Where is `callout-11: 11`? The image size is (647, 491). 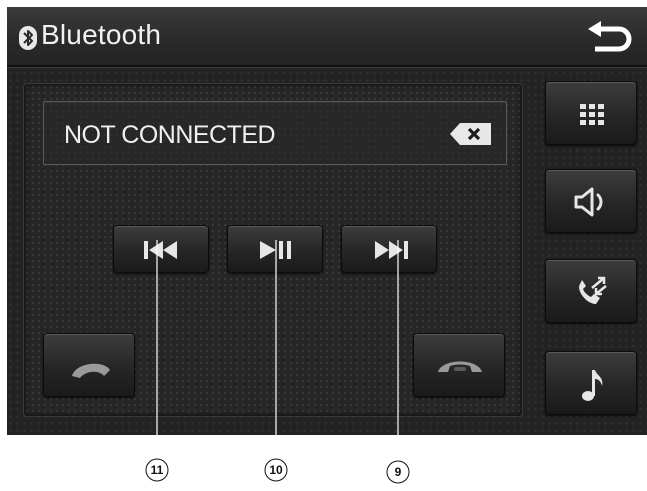
callout-11: 11 is located at coordinates (157, 470).